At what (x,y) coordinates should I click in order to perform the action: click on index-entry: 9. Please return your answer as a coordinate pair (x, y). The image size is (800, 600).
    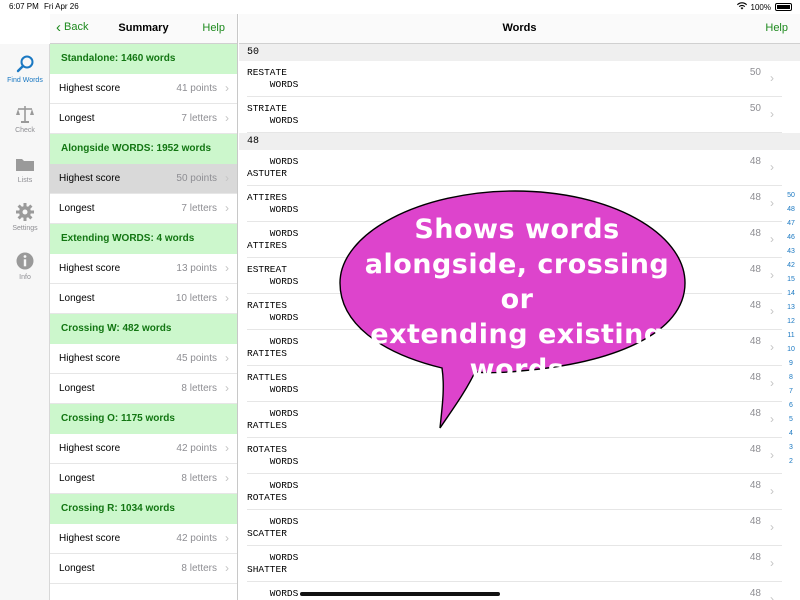
    Looking at the image, I should click on (791, 367).